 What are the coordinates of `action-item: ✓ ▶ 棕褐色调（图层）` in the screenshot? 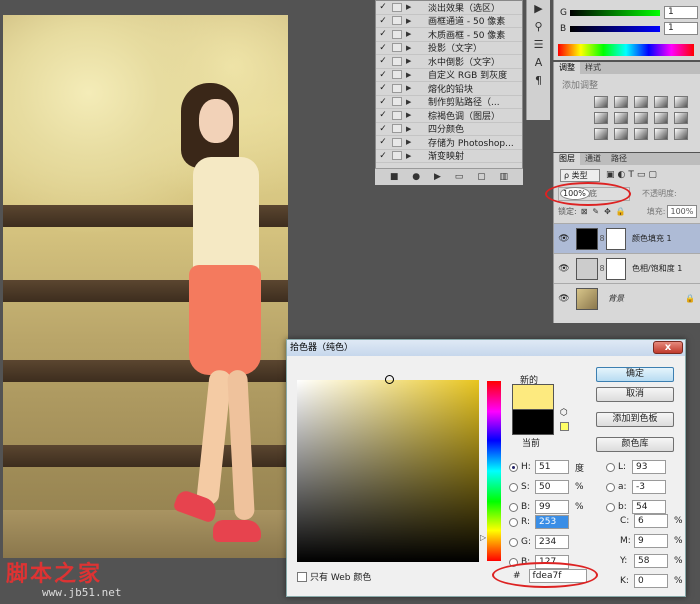 It's located at (449, 116).